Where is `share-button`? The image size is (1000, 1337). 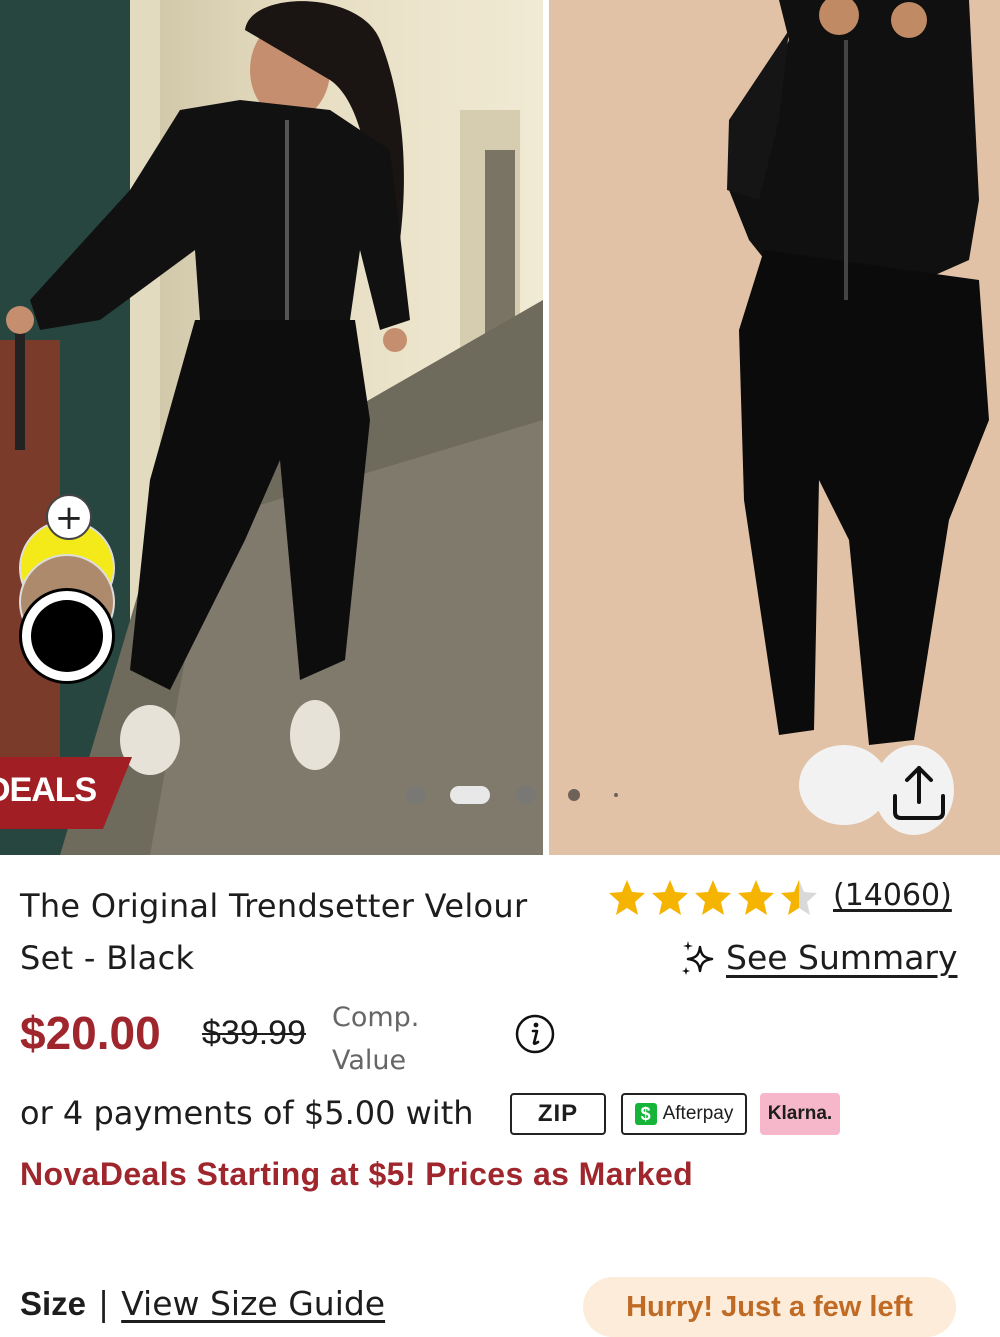 share-button is located at coordinates (919, 792).